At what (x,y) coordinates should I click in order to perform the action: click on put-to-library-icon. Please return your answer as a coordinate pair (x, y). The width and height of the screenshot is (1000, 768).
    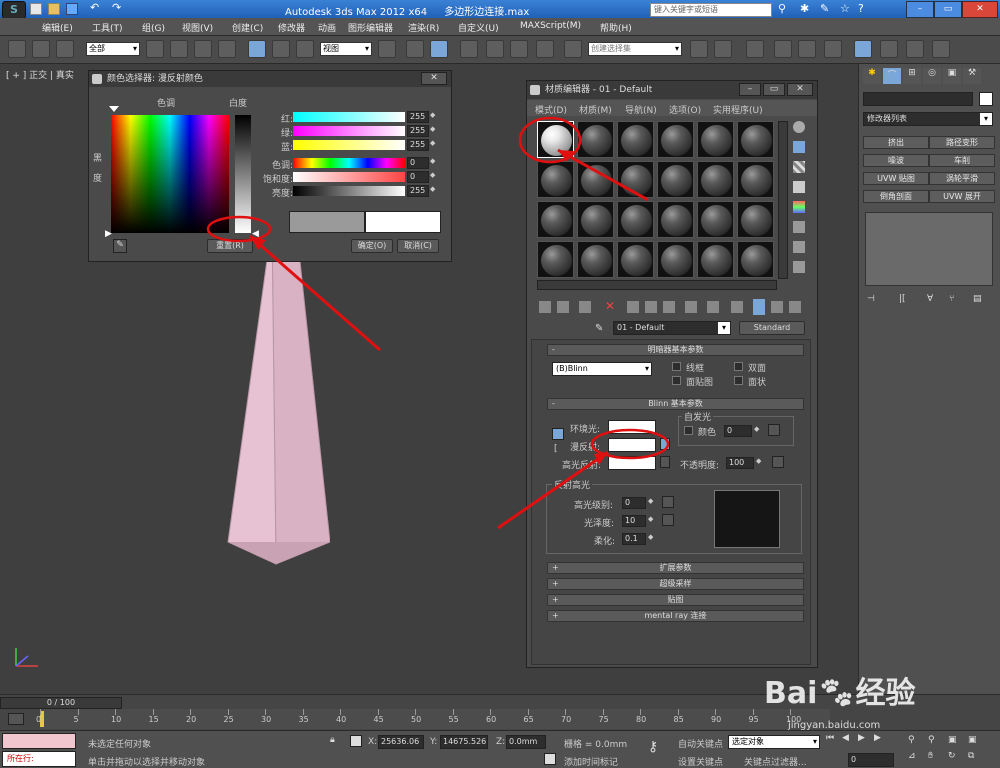
    Looking at the image, I should click on (669, 307).